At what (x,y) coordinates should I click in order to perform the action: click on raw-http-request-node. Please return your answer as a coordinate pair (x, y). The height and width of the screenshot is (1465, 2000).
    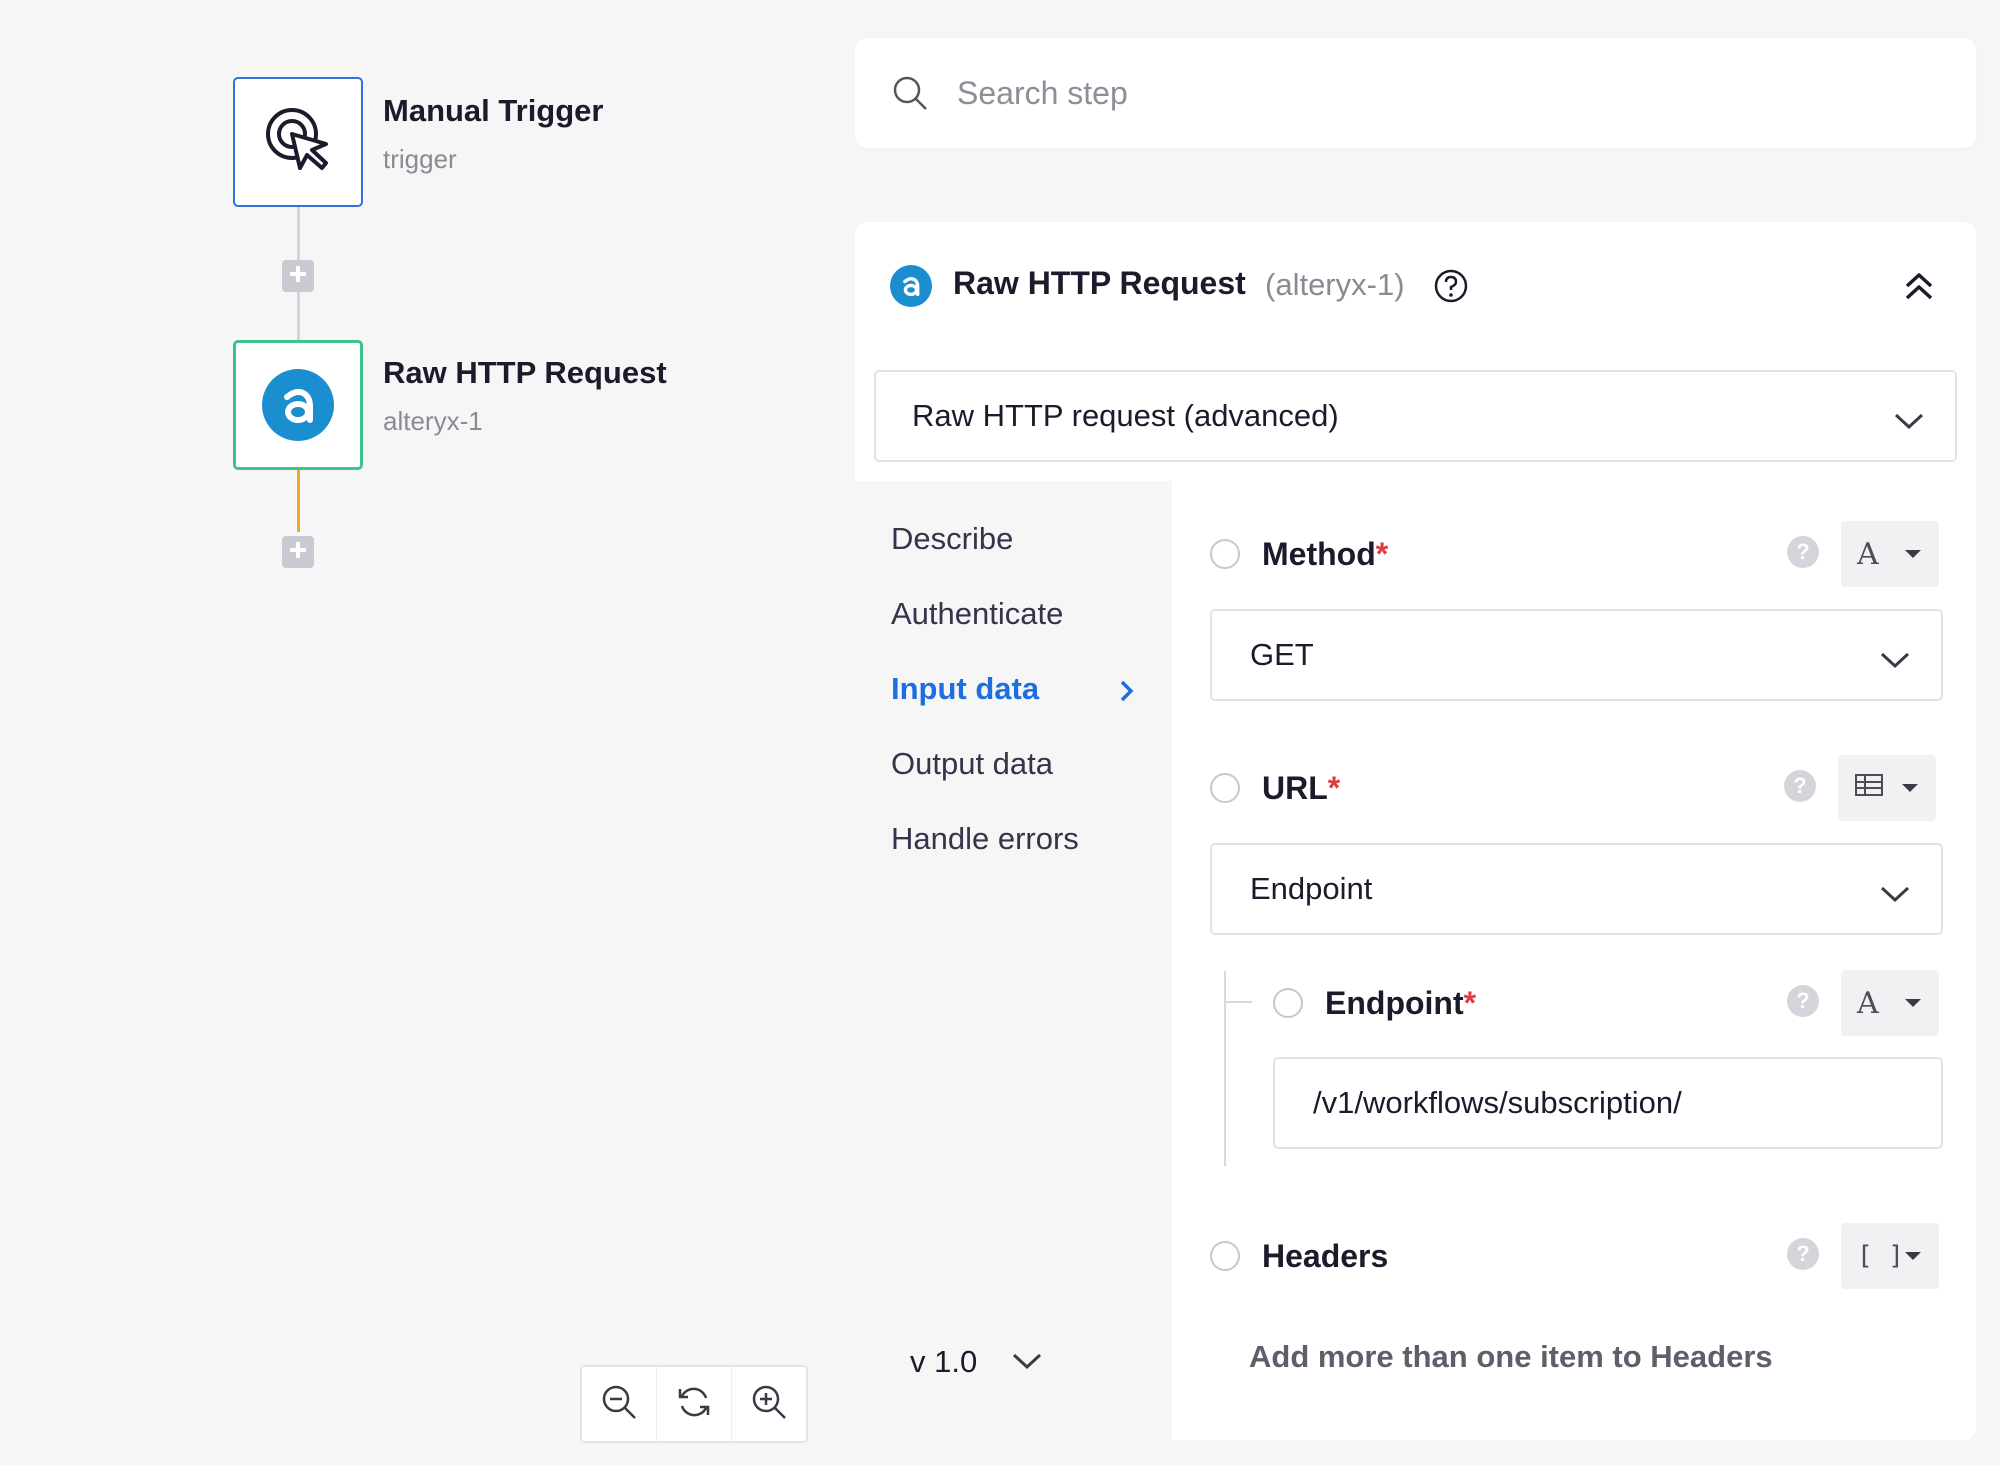
    Looking at the image, I should click on (298, 405).